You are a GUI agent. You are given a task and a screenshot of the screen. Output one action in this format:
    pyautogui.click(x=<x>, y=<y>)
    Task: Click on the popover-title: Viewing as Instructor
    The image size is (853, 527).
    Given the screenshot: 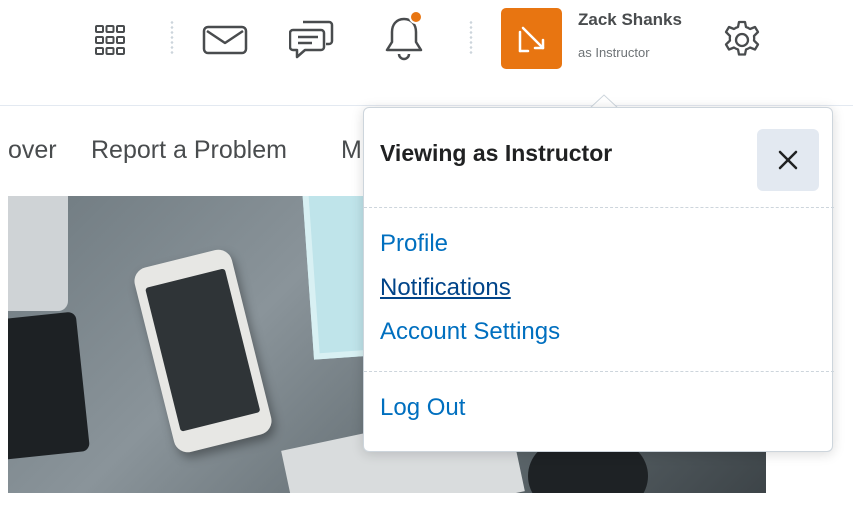 What is the action you would take?
    pyautogui.click(x=496, y=153)
    